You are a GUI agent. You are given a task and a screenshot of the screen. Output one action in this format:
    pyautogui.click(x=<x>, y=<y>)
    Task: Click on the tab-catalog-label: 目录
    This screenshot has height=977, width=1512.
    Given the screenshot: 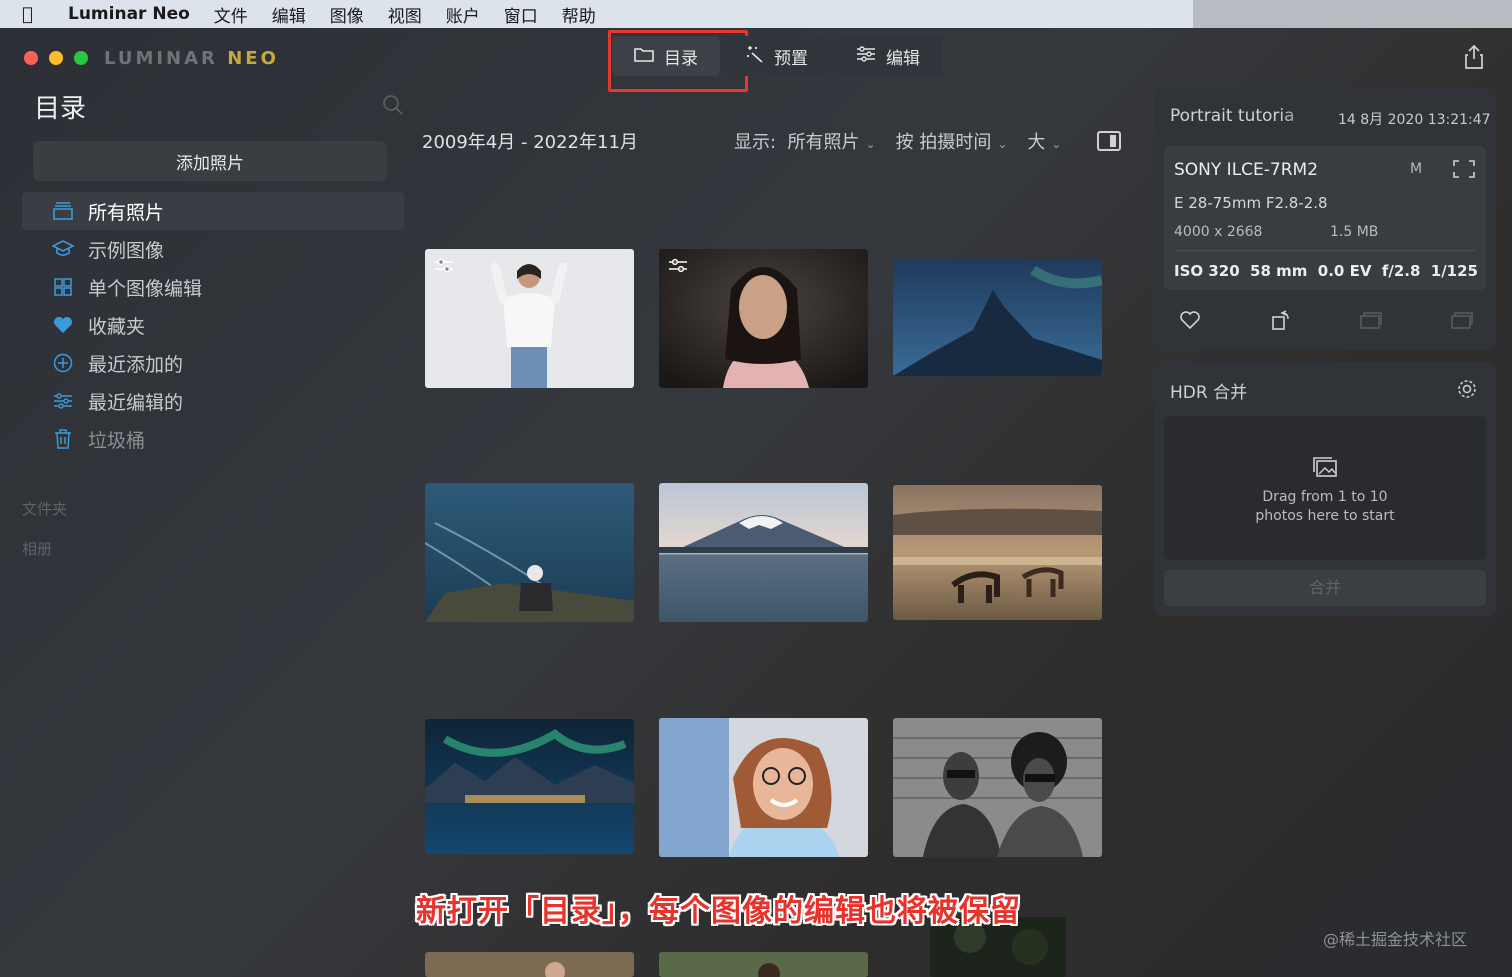 What is the action you would take?
    pyautogui.click(x=681, y=58)
    